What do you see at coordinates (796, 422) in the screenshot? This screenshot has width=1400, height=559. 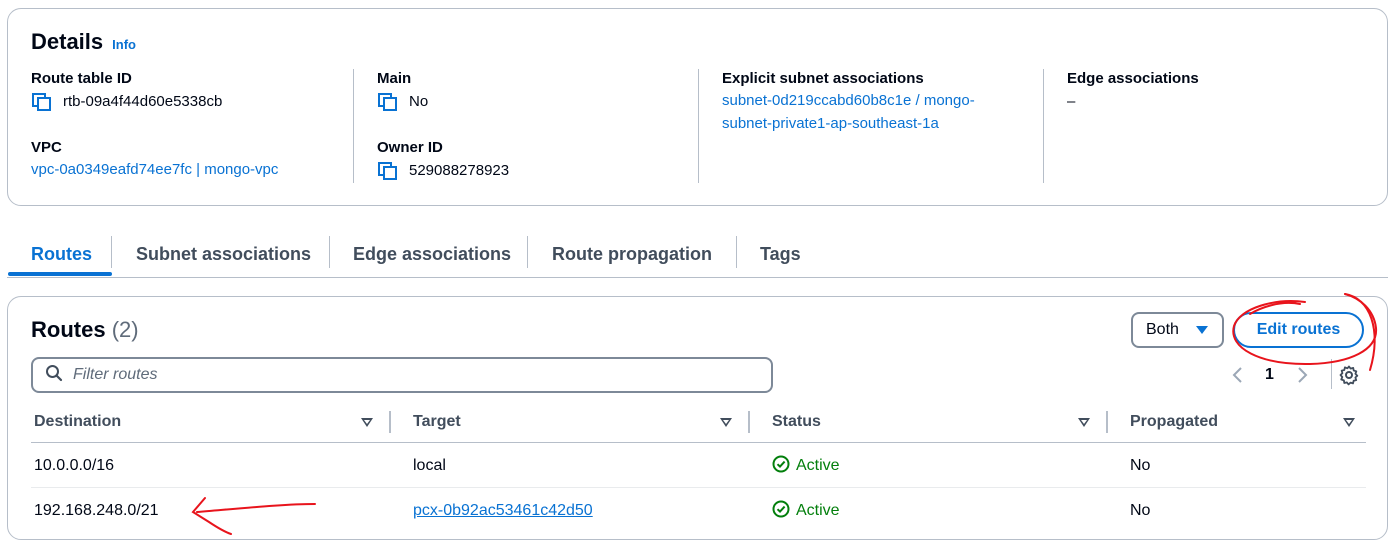 I see `column-header-status: Status` at bounding box center [796, 422].